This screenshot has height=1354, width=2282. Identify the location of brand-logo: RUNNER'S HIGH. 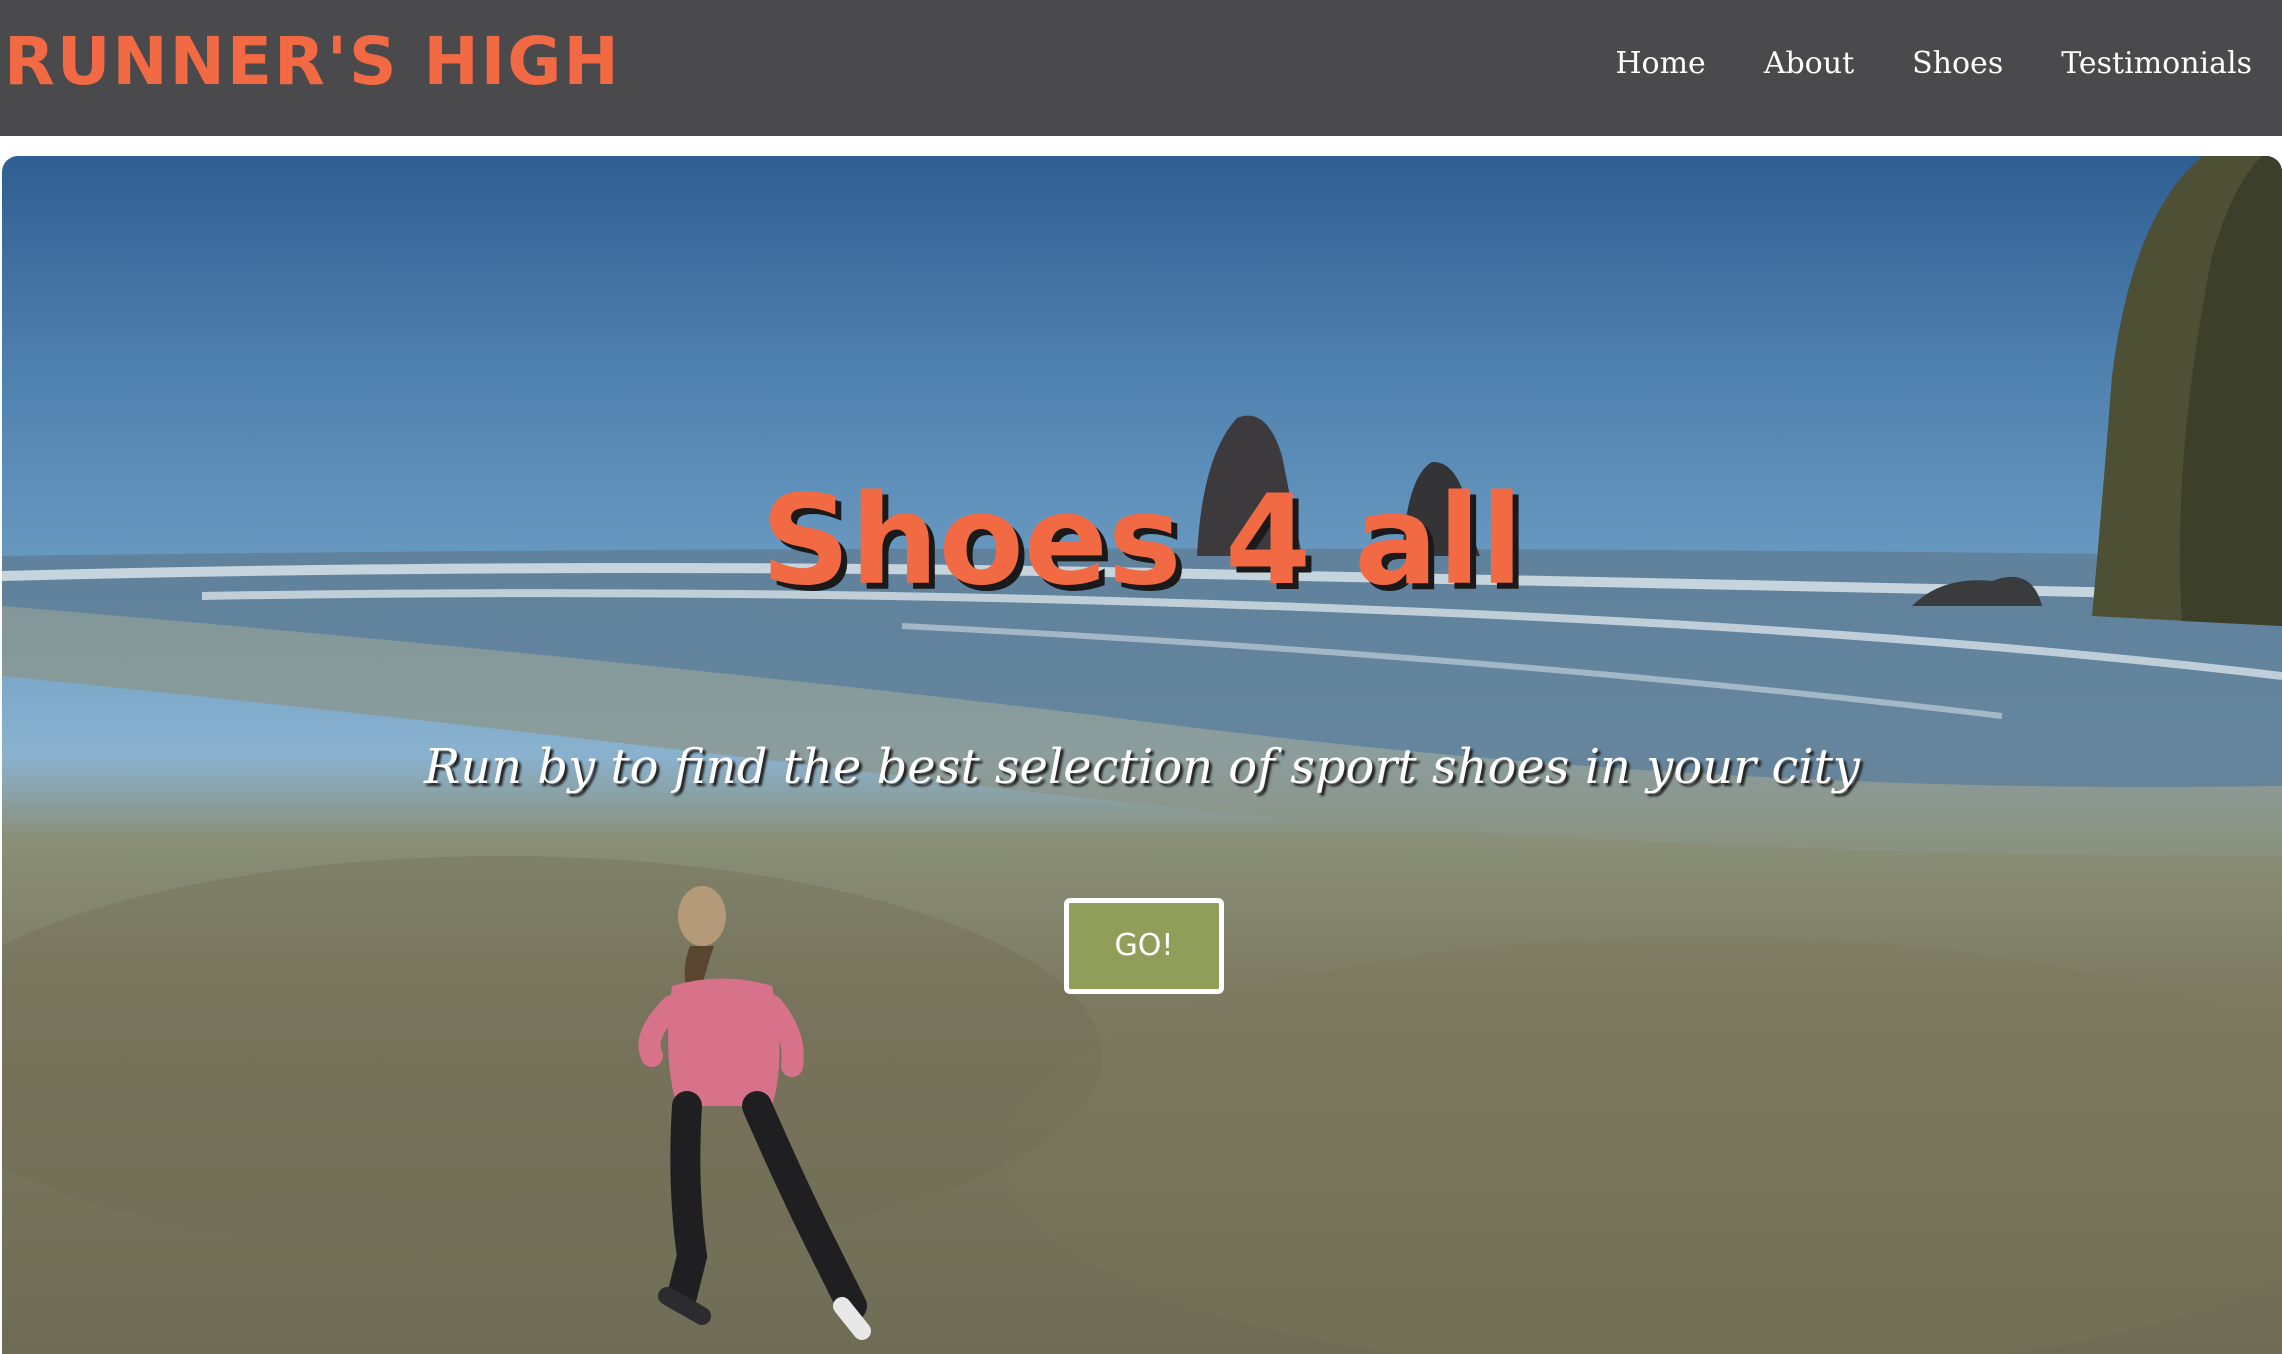
(312, 62).